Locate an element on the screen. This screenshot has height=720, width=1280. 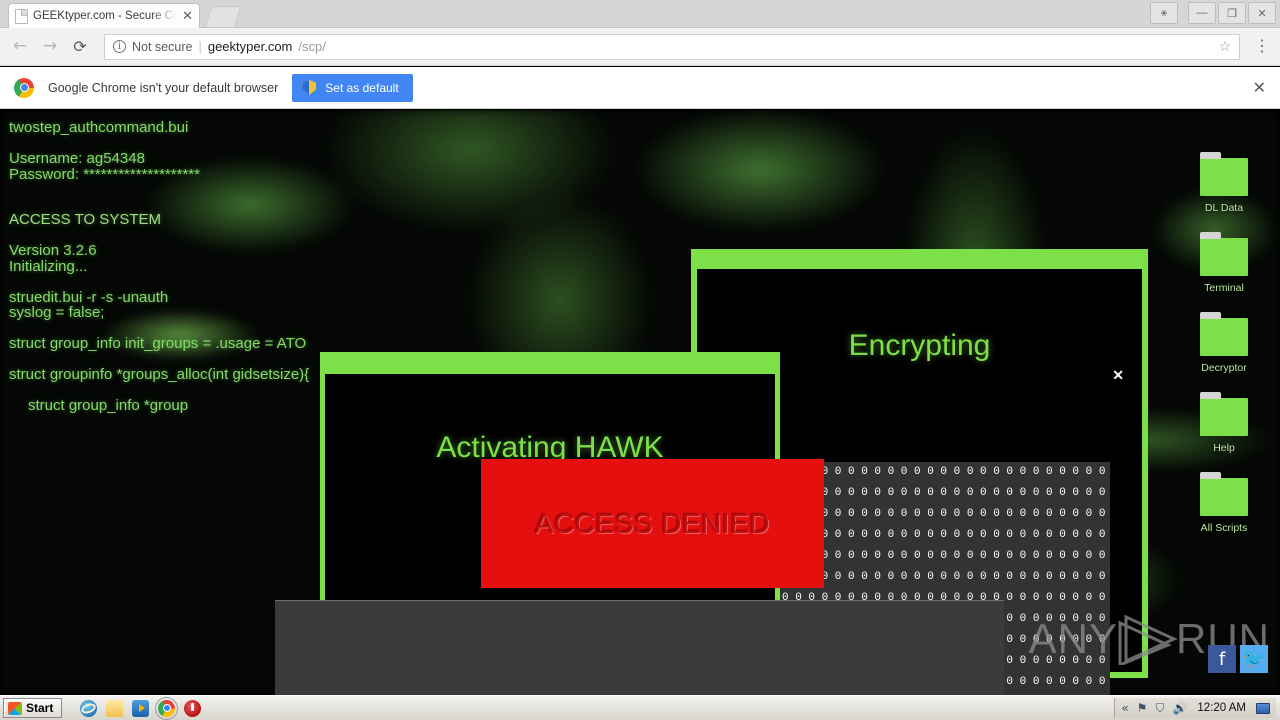
windows-taskbar: Start « ⚑ ⛉ 🔊 12:20 AM is located at coordinates (640, 707).